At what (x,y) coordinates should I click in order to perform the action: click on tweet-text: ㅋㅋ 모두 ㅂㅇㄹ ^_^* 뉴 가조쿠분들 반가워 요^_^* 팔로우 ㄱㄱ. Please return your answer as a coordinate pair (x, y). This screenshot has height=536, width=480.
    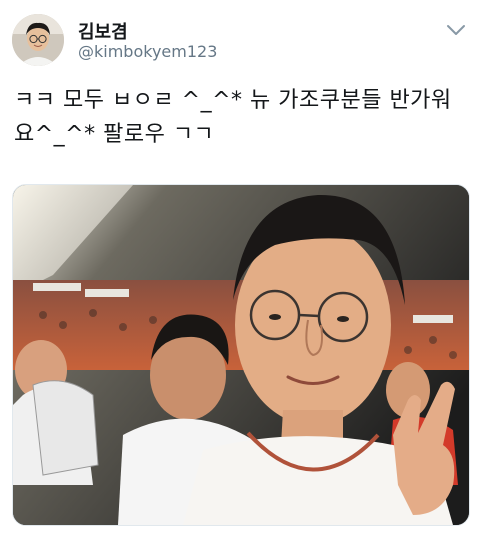
    Looking at the image, I should click on (242, 118).